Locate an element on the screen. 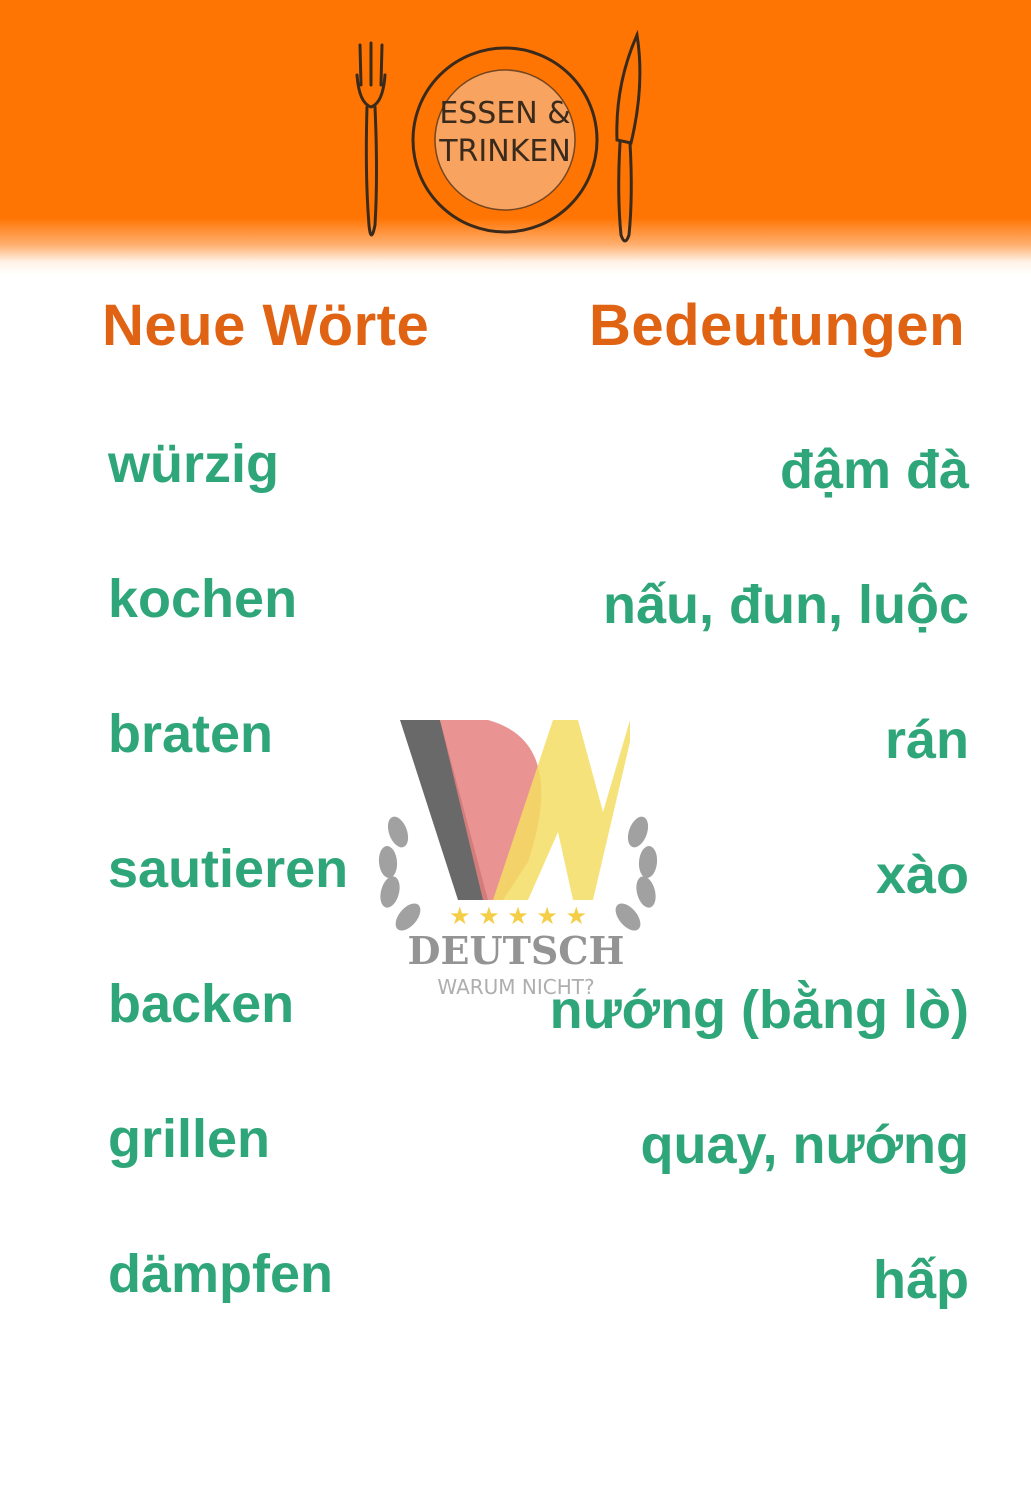 The width and height of the screenshot is (1031, 1500). word-vietnamese: xào is located at coordinates (922, 875).